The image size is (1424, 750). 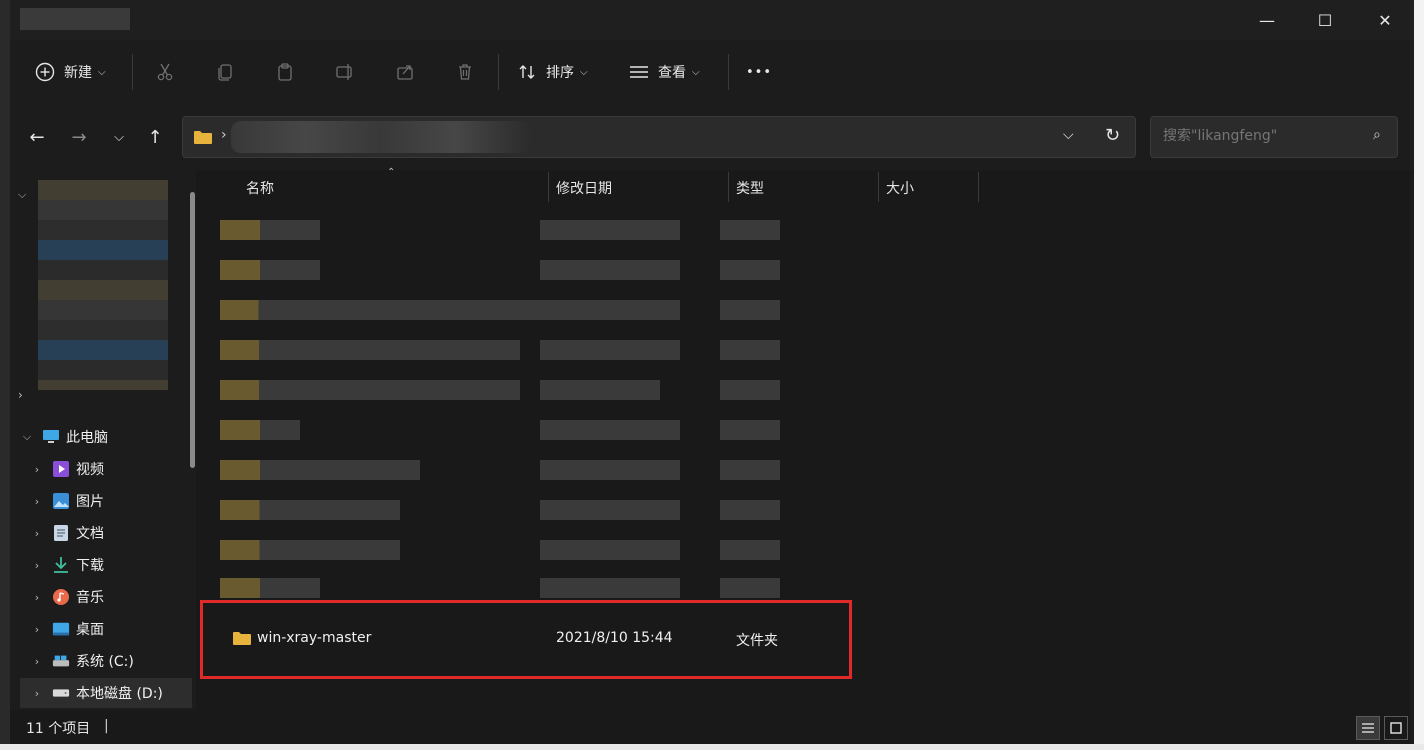 What do you see at coordinates (192, 330) in the screenshot?
I see `sidebar-scrollbar` at bounding box center [192, 330].